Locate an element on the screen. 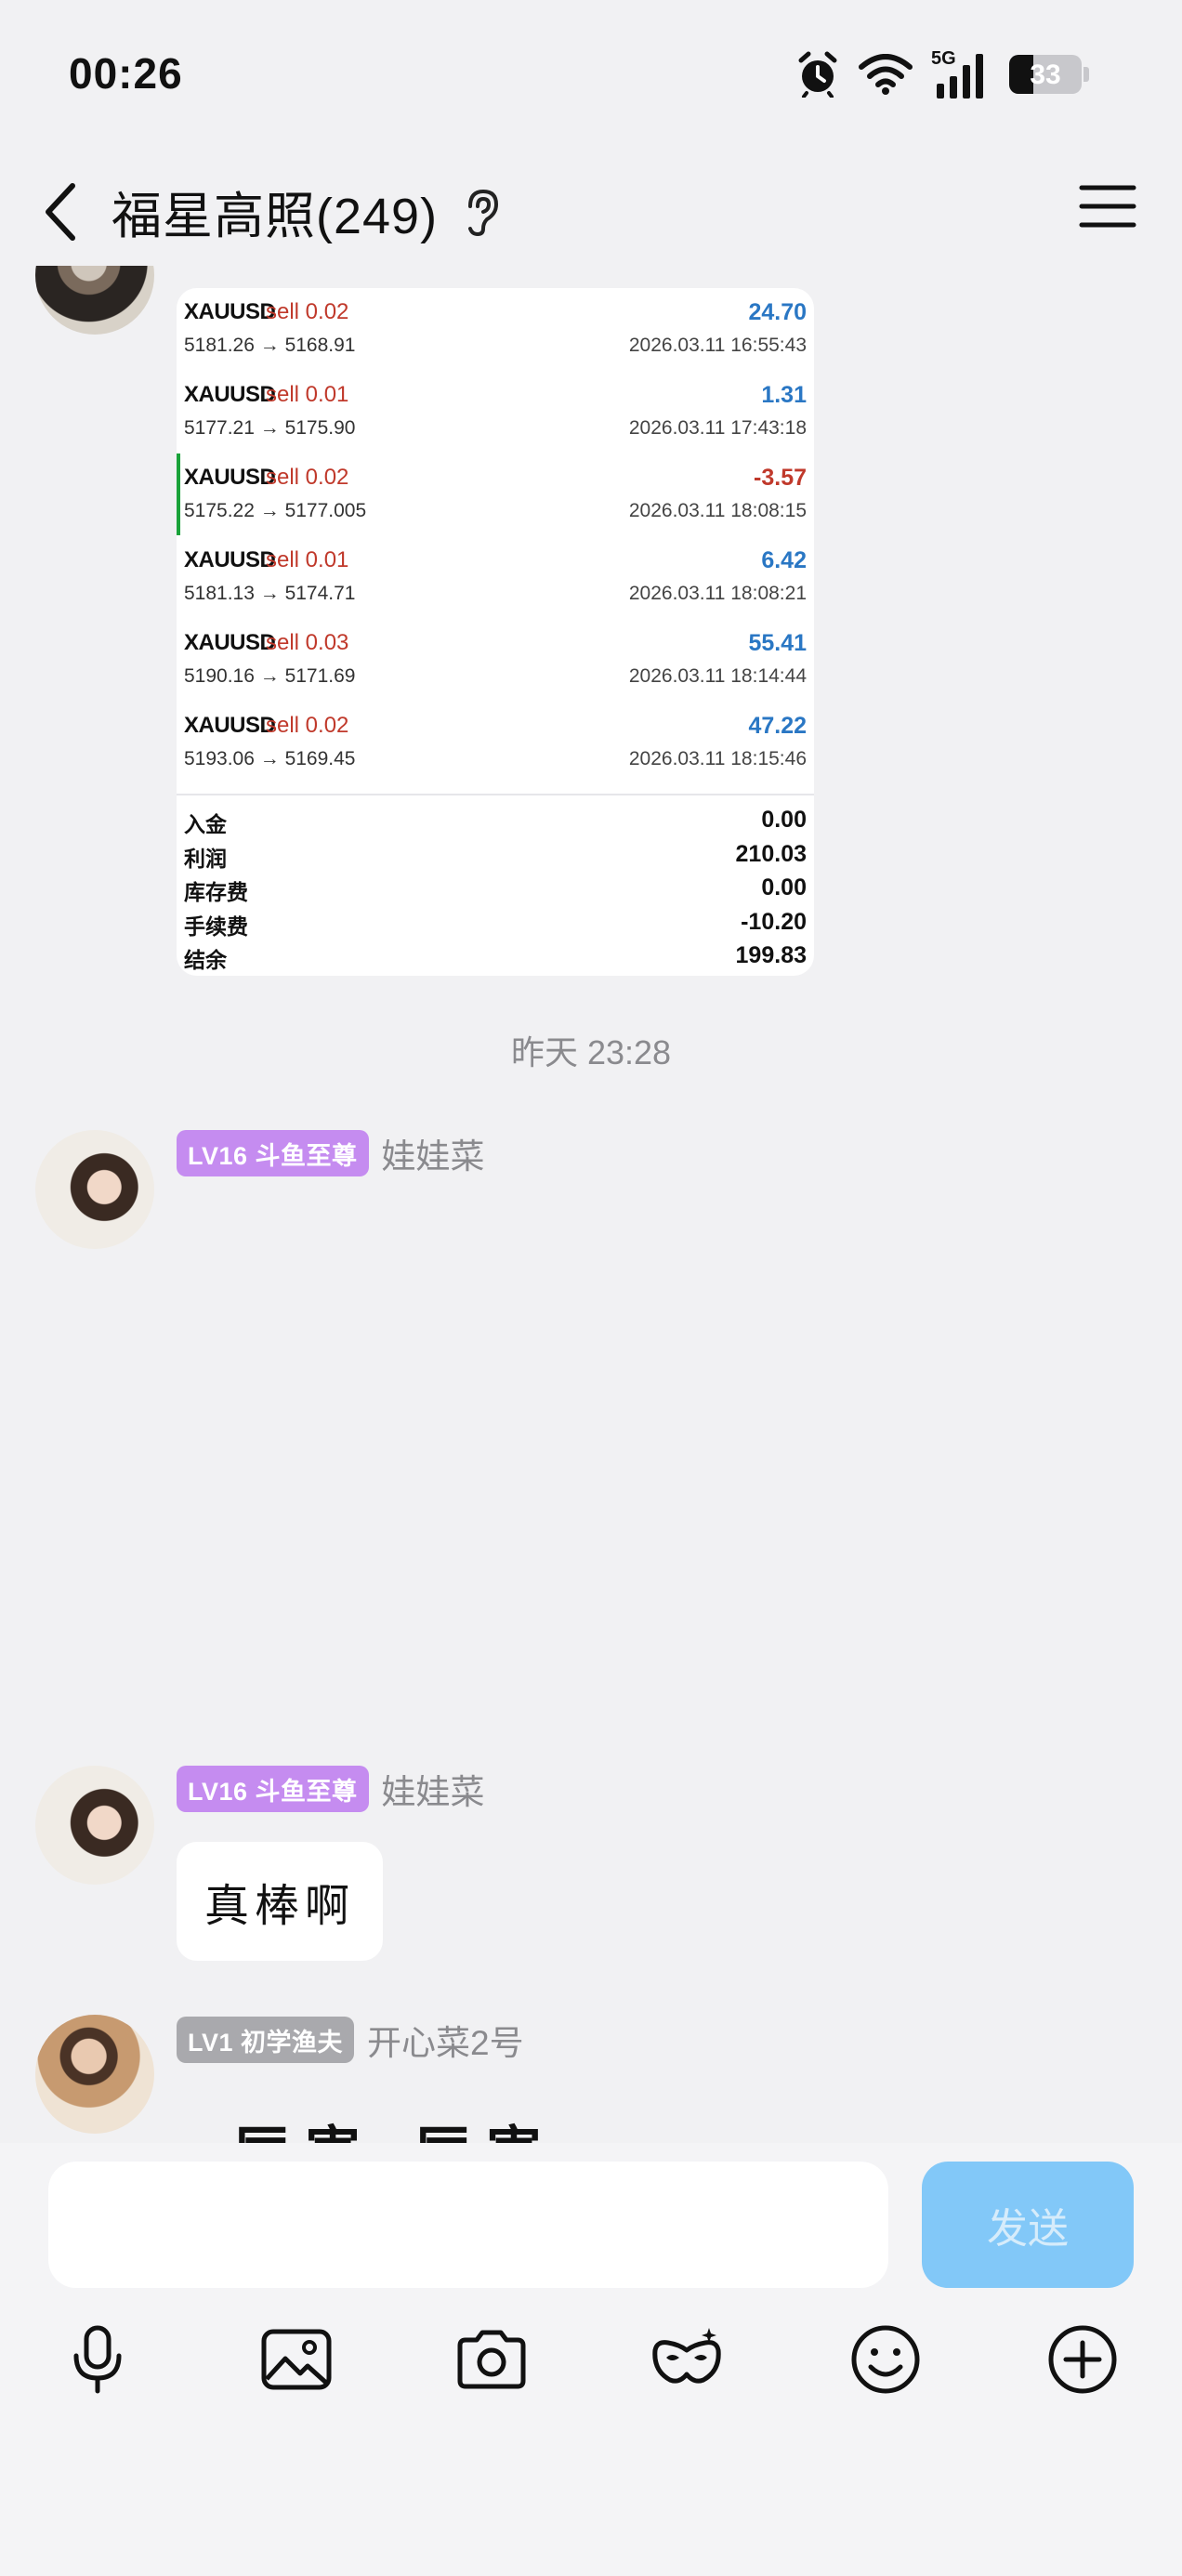  status-time: 00:26 is located at coordinates (126, 73).